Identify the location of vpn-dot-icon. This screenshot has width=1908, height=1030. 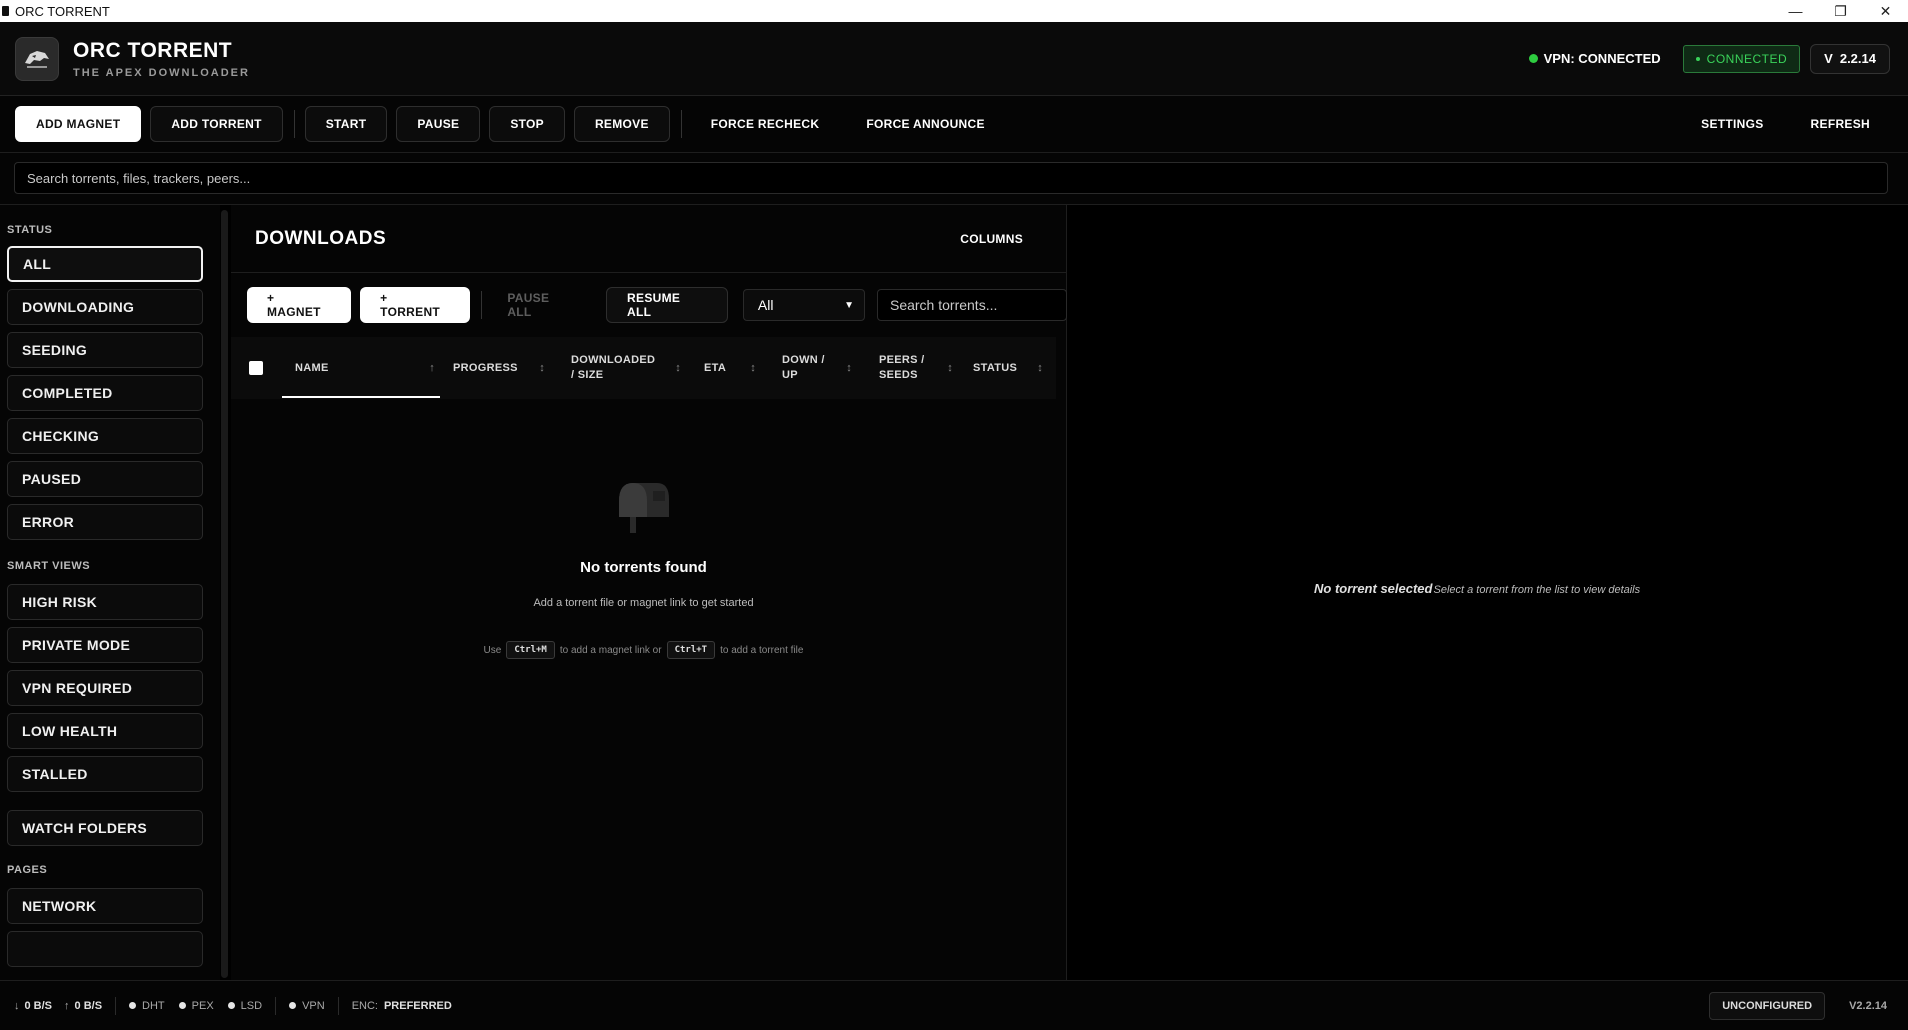
(293, 1005).